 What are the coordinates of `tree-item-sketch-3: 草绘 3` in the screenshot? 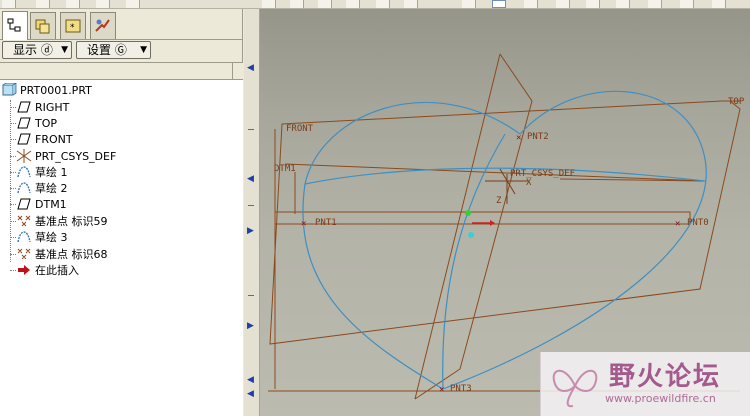 It's located at (42, 237).